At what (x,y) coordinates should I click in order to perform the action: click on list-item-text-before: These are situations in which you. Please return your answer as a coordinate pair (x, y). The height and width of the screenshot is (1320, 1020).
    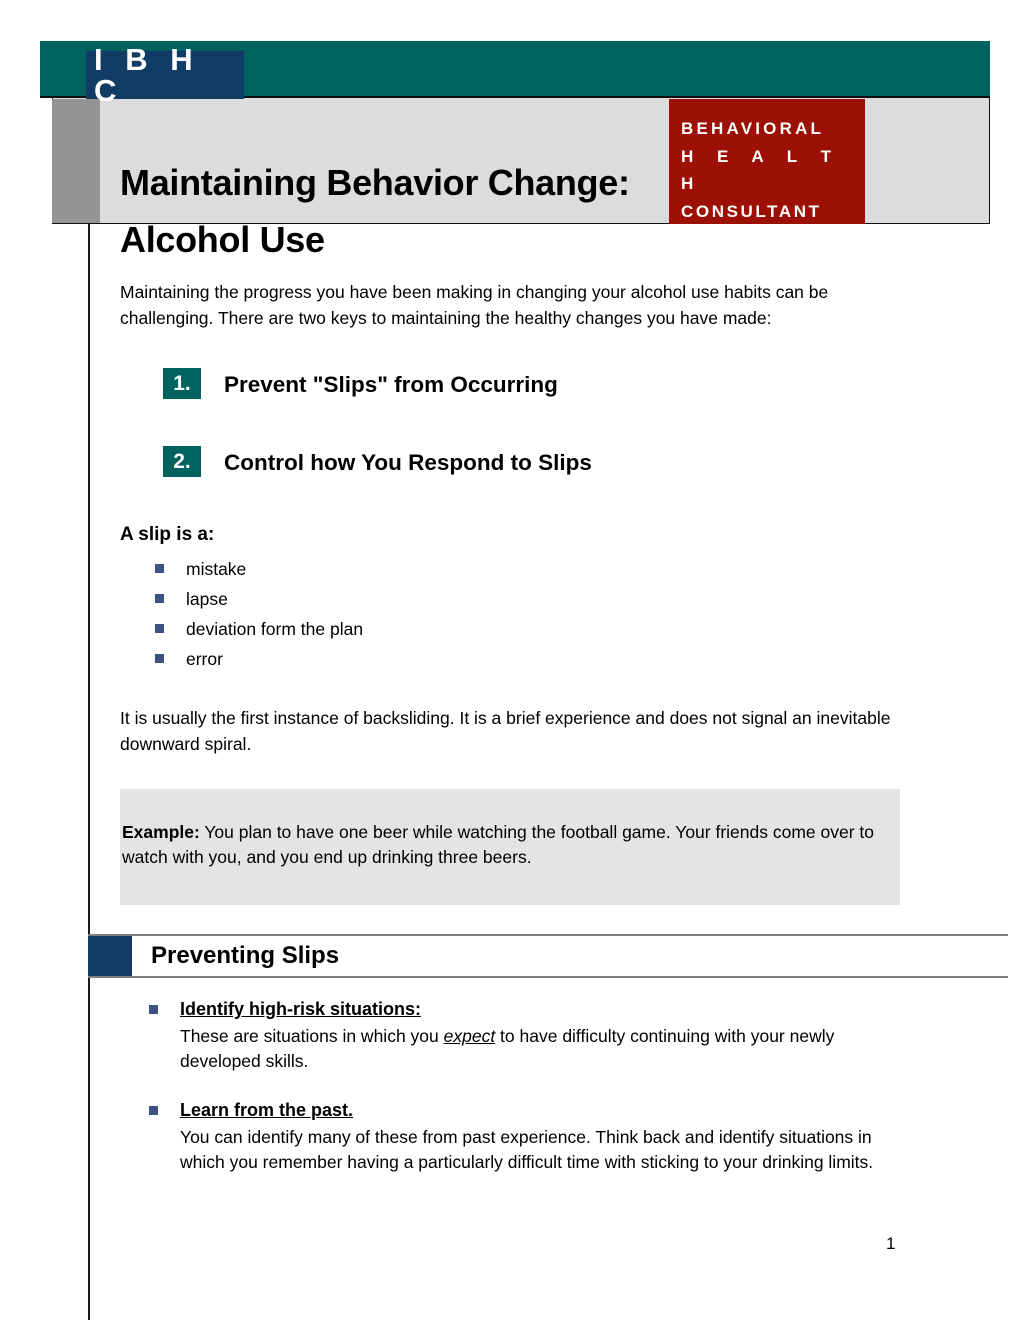
    Looking at the image, I should click on (312, 1036).